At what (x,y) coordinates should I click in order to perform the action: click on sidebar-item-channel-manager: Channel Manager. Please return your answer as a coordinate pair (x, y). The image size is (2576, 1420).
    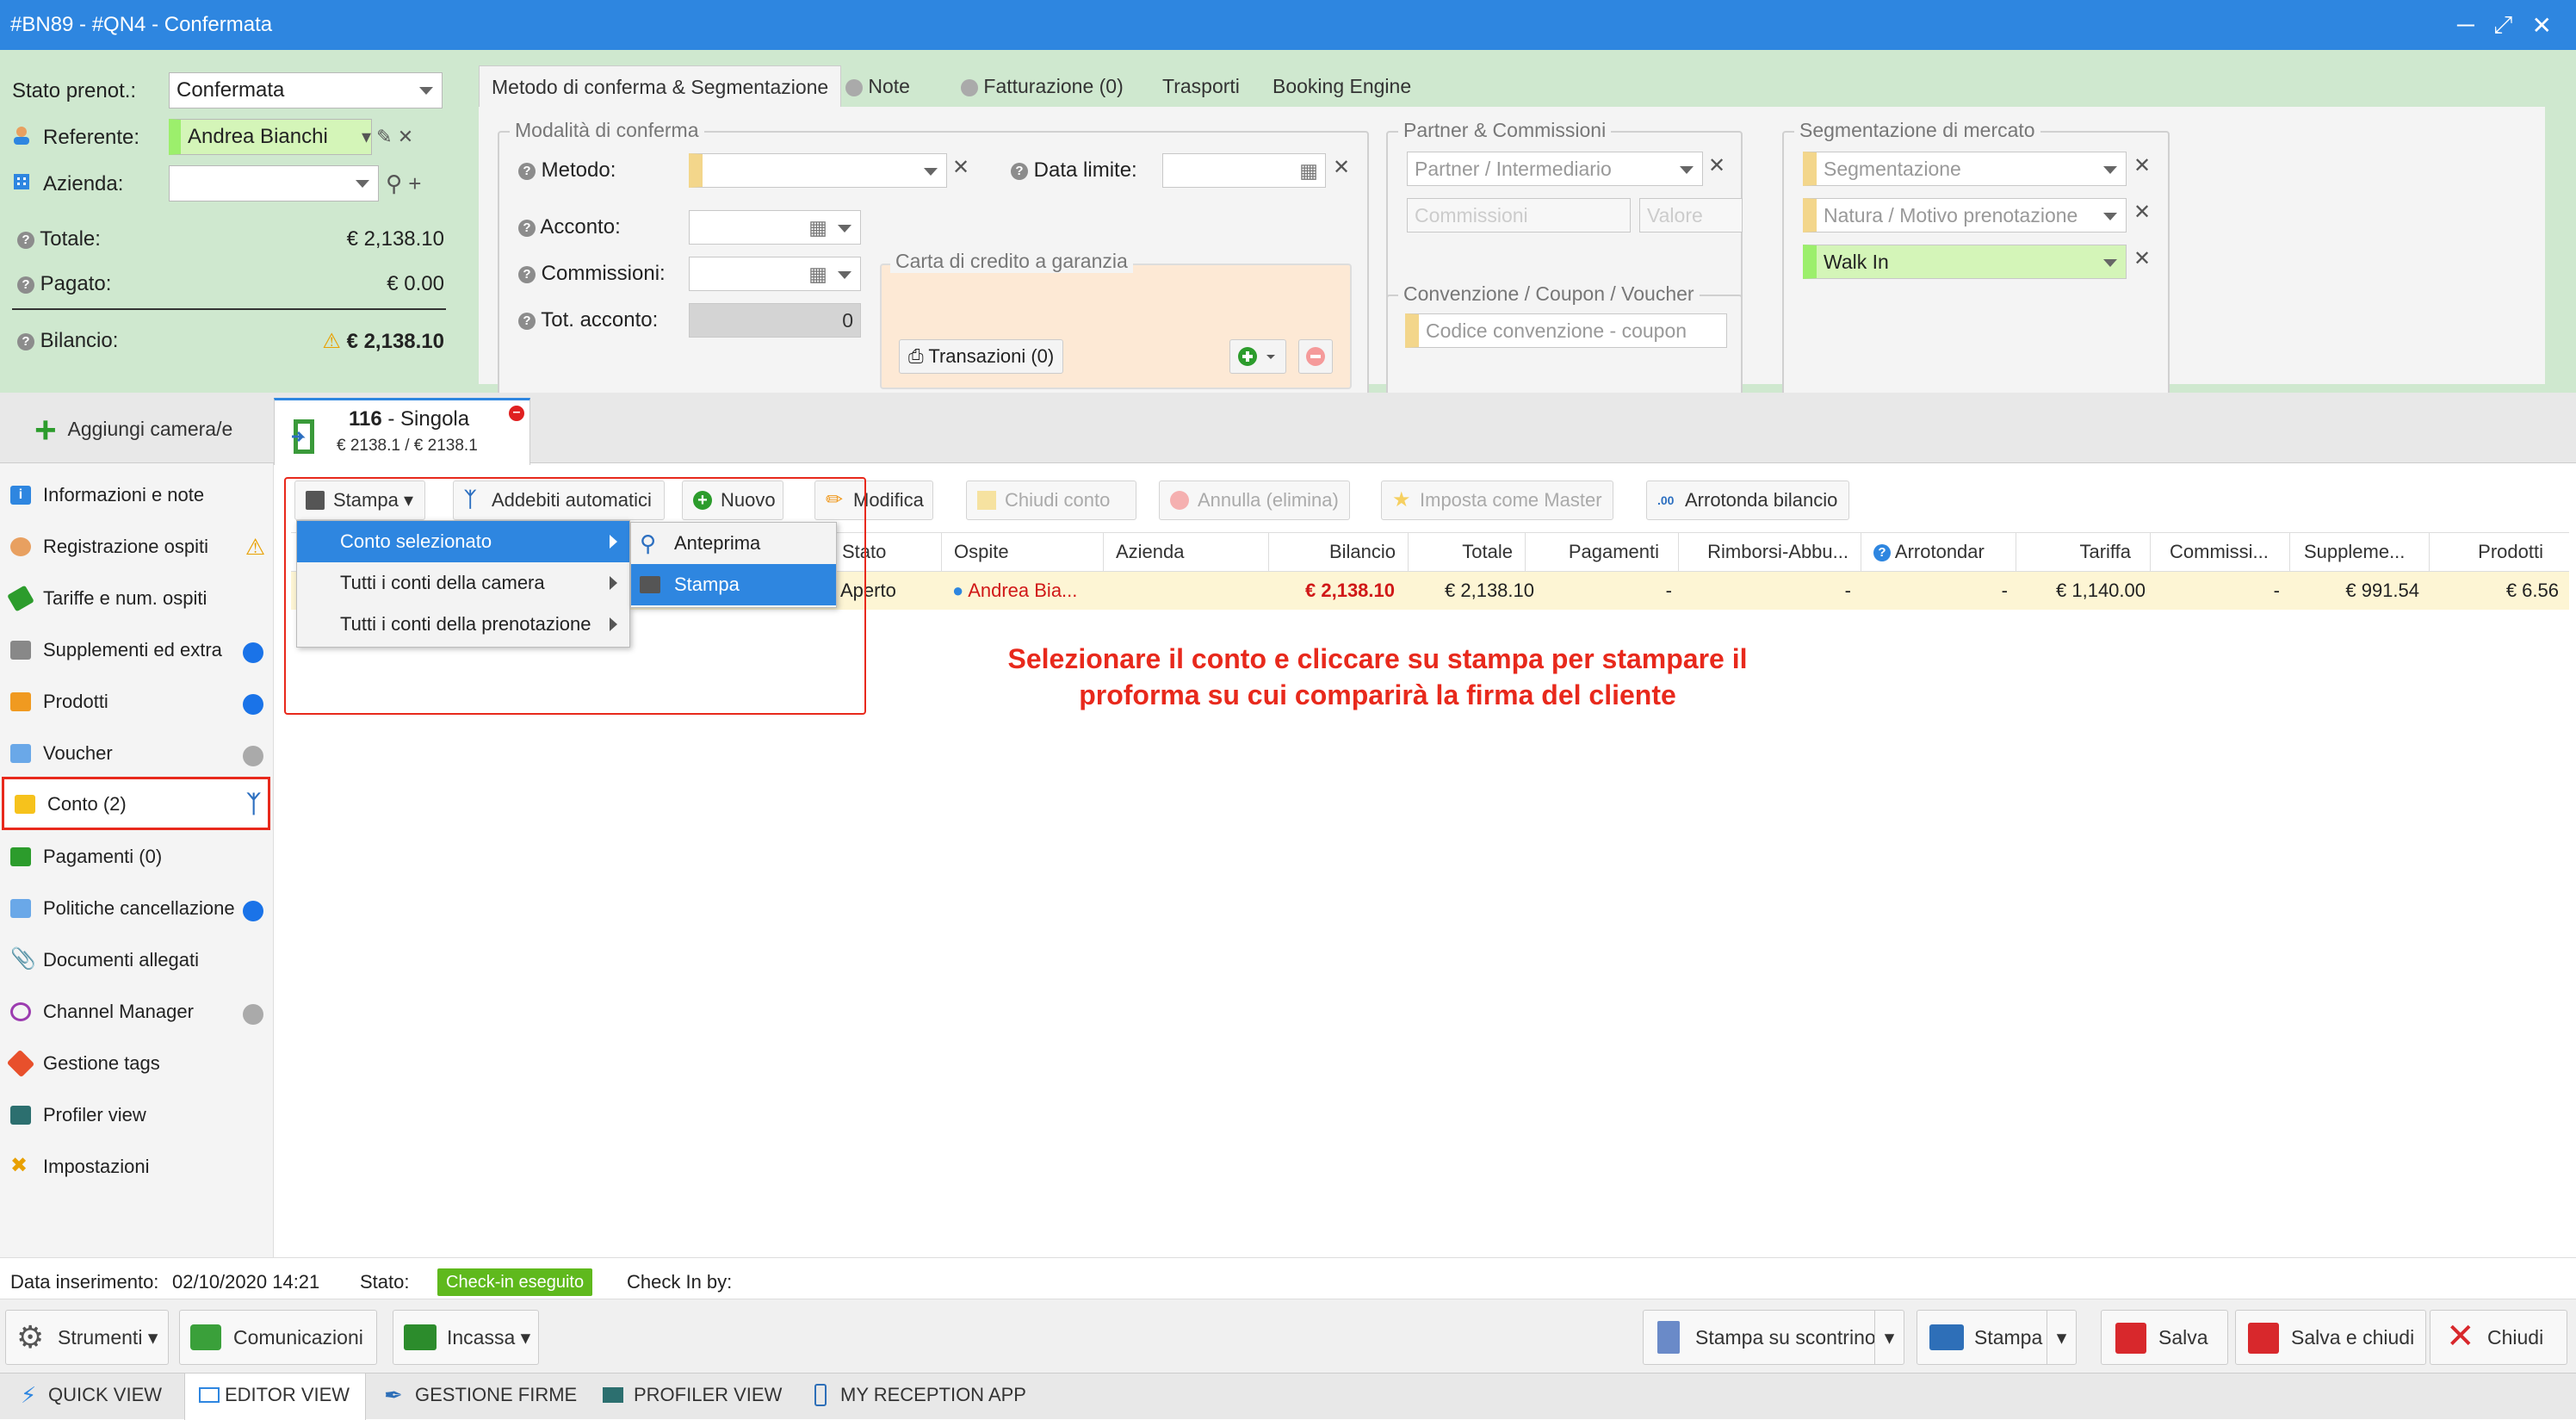
    Looking at the image, I should click on (137, 1012).